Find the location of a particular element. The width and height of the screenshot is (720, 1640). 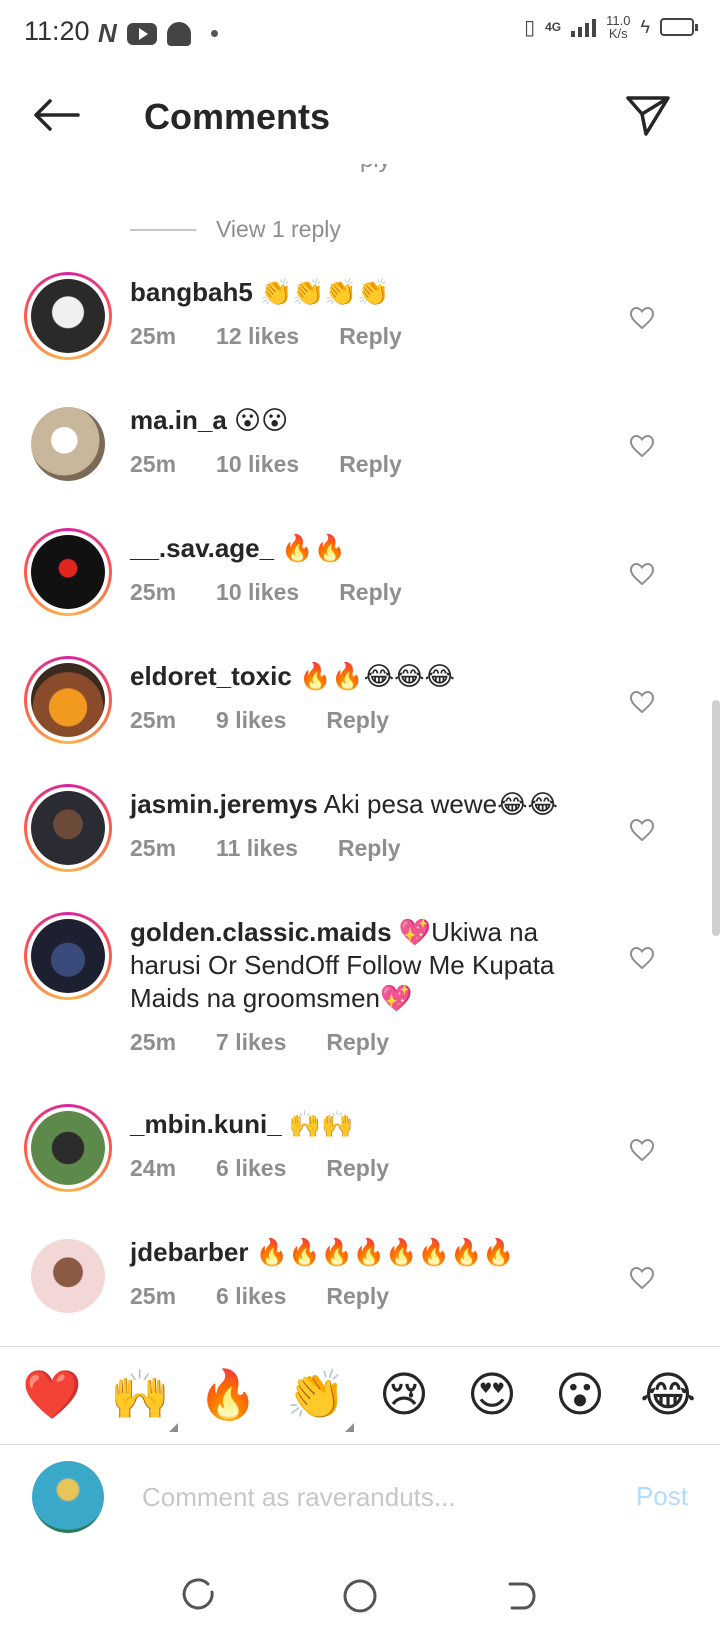

comment-meta: 25m 11 likes Reply is located at coordinates (365, 848).